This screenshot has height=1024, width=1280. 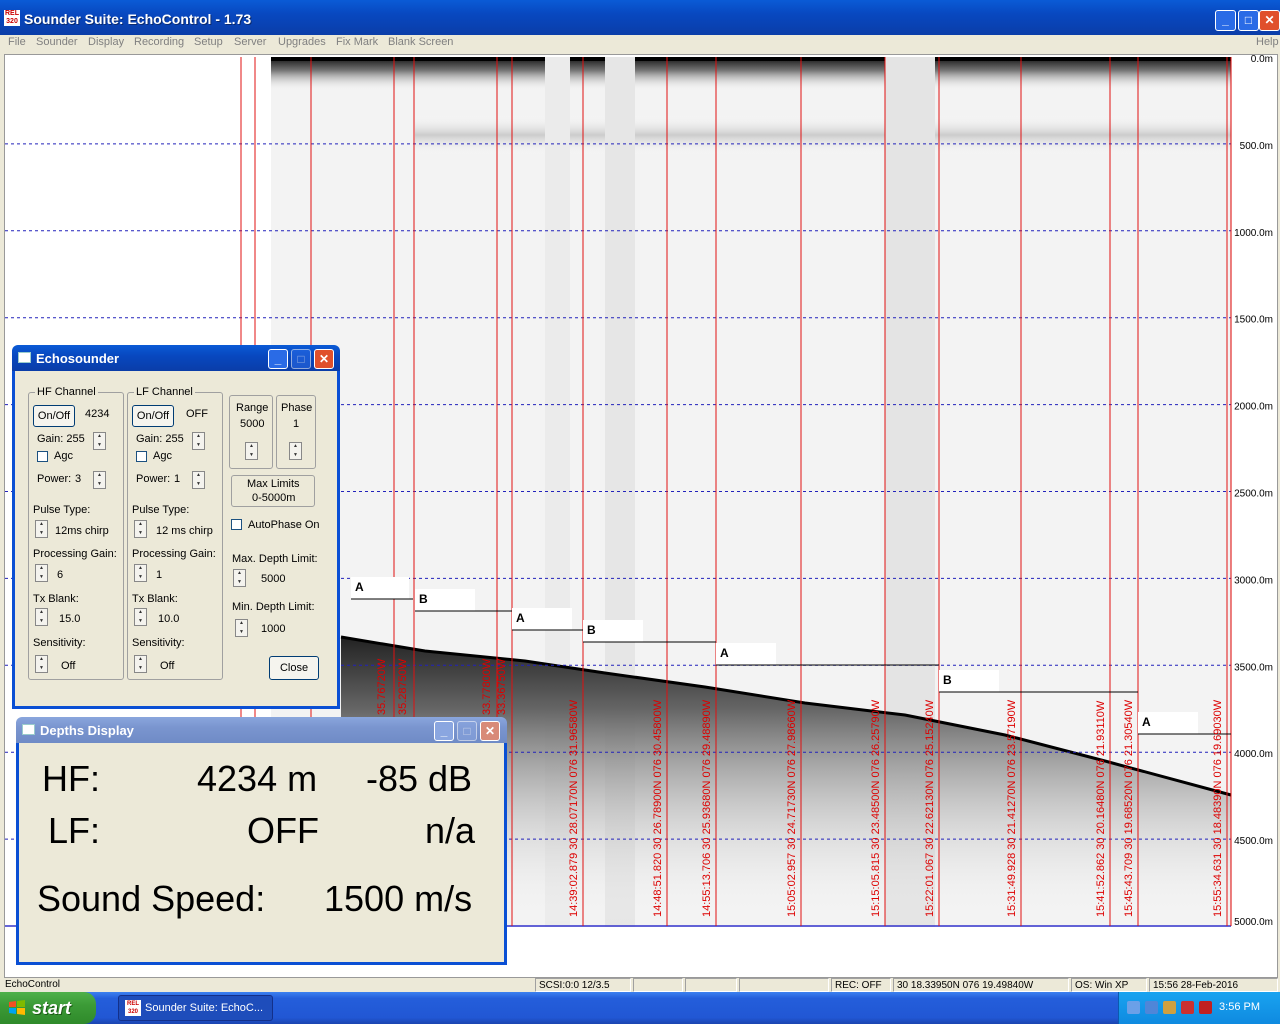 What do you see at coordinates (251, 451) in the screenshot?
I see `range-spinner` at bounding box center [251, 451].